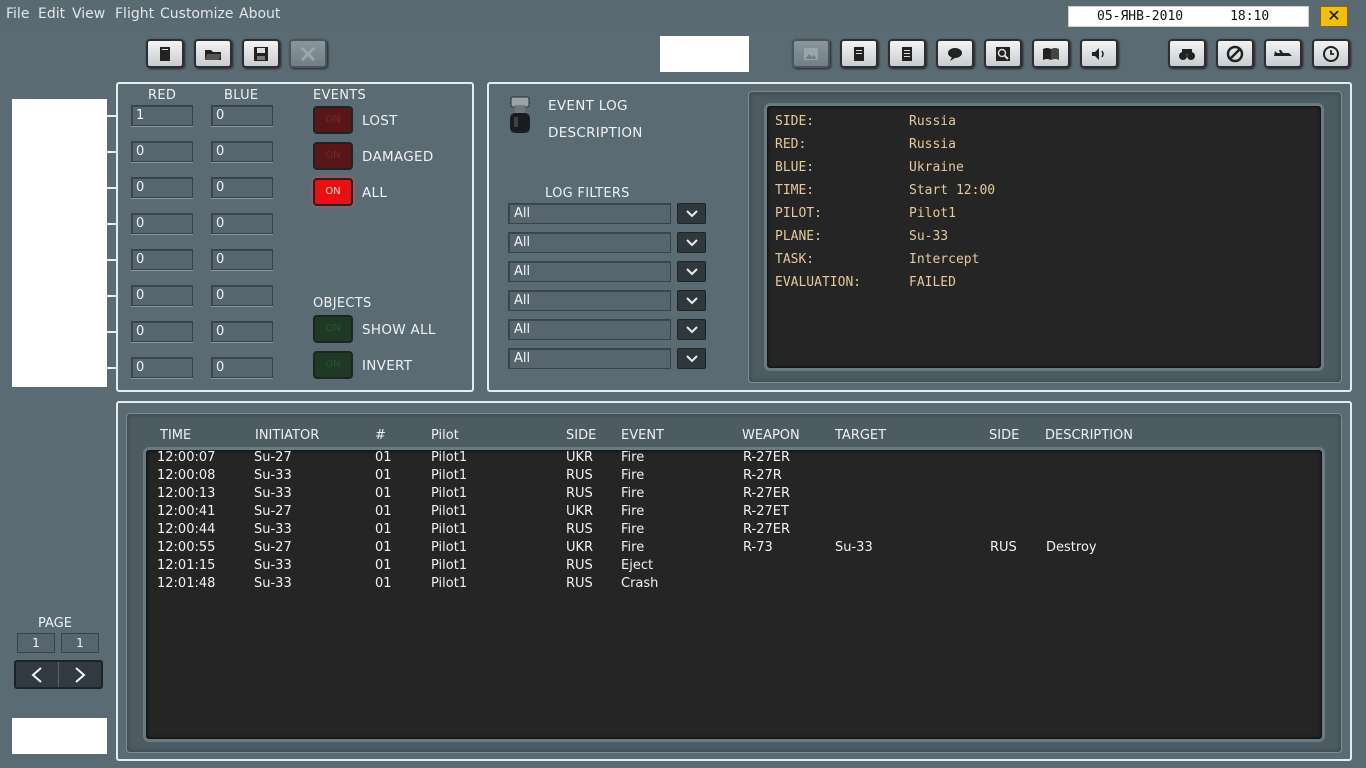 The width and height of the screenshot is (1366, 768). What do you see at coordinates (213, 53) in the screenshot?
I see `open-button` at bounding box center [213, 53].